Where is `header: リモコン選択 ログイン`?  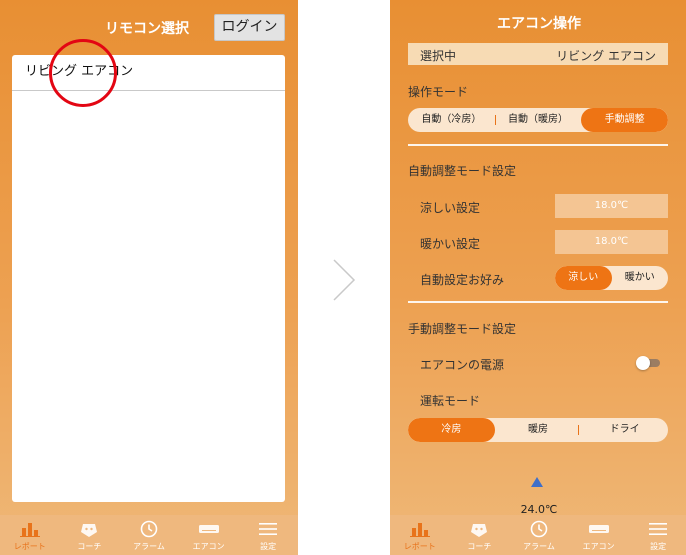 header: リモコン選択 ログイン is located at coordinates (149, 26).